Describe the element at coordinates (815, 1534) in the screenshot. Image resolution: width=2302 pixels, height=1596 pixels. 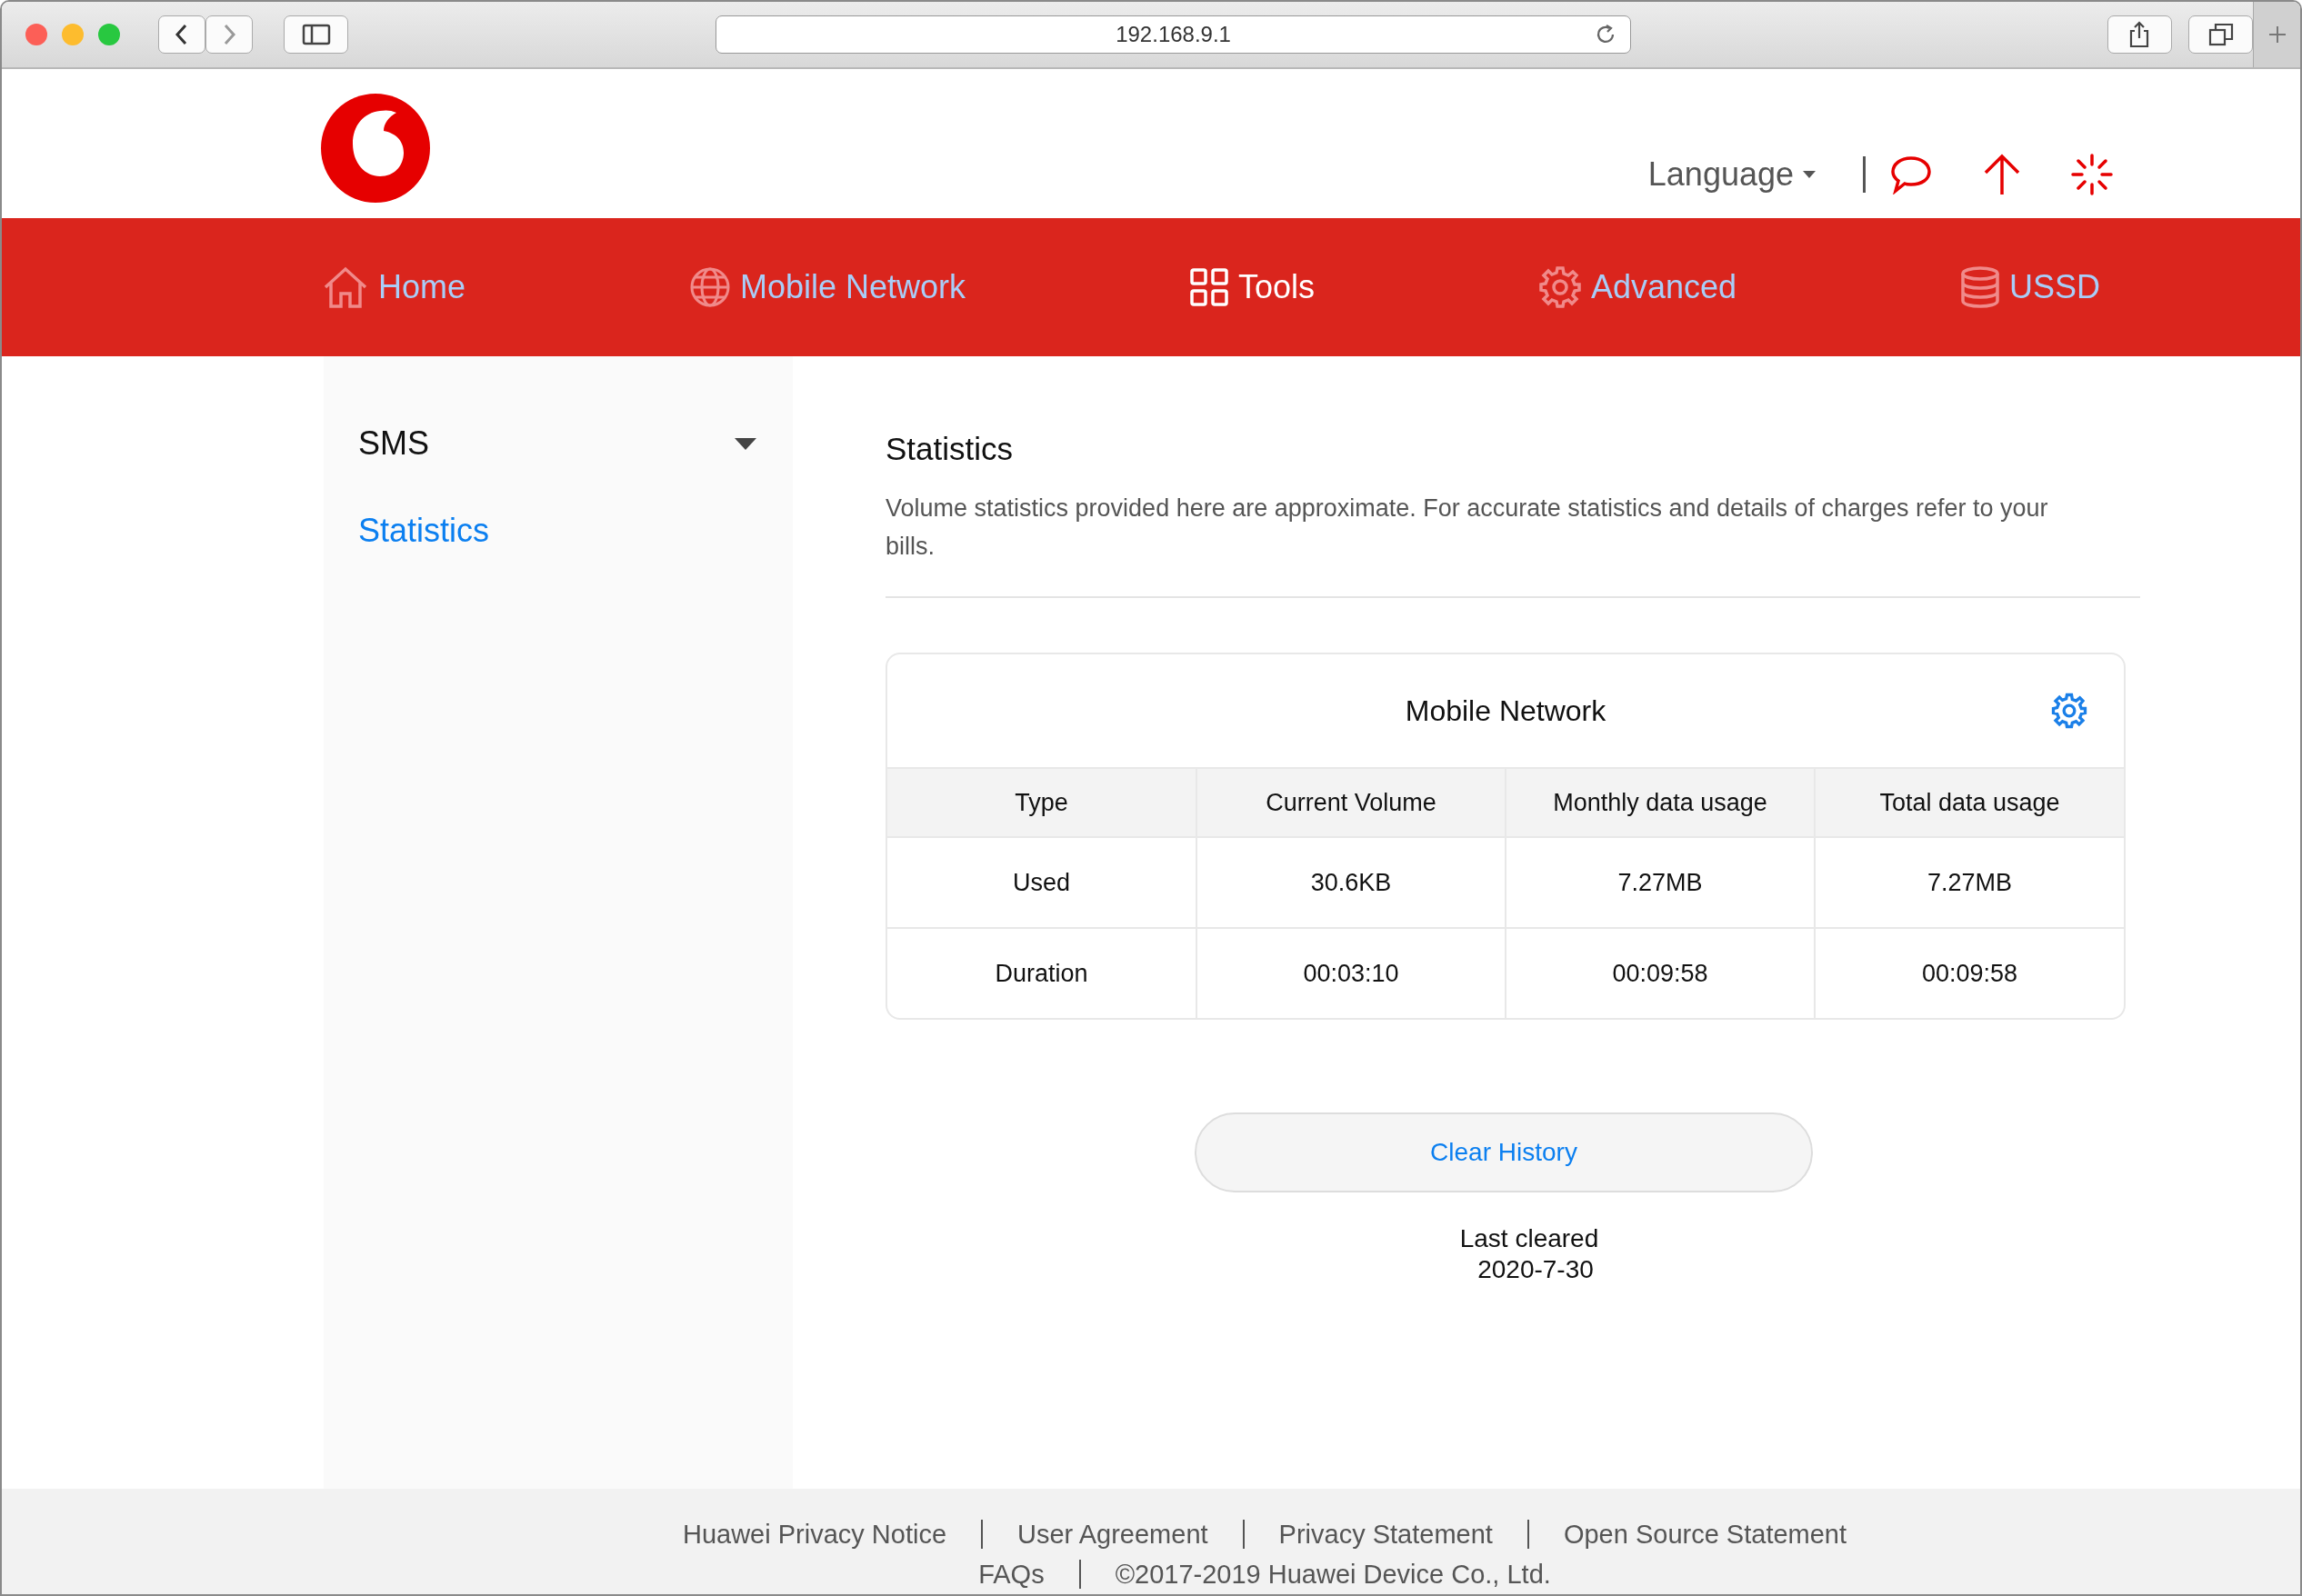
I see `footer-link: Huawei Privacy Notice` at that location.